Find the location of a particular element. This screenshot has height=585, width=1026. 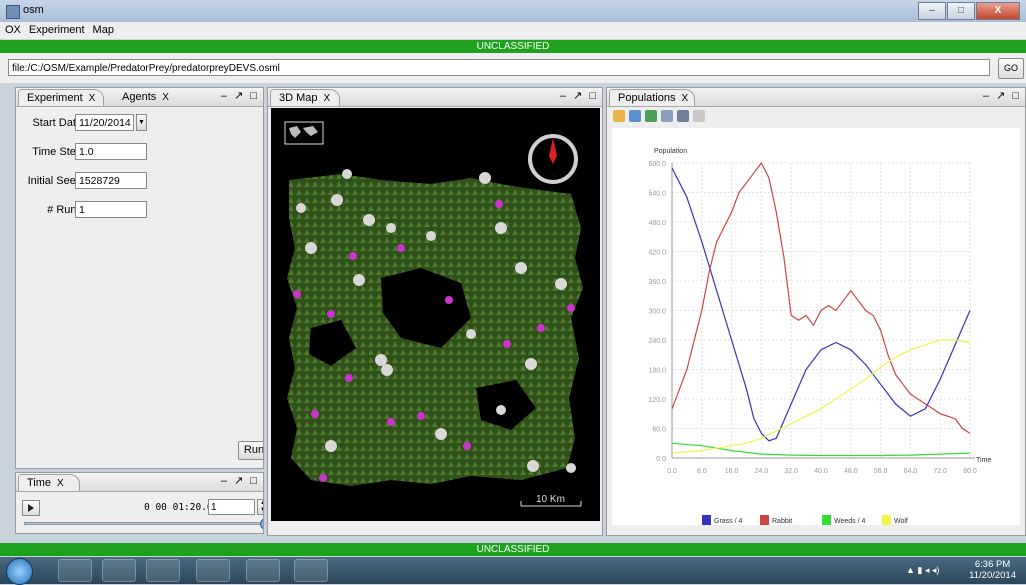

tab-agents: Agents X is located at coordinates (154, 97).